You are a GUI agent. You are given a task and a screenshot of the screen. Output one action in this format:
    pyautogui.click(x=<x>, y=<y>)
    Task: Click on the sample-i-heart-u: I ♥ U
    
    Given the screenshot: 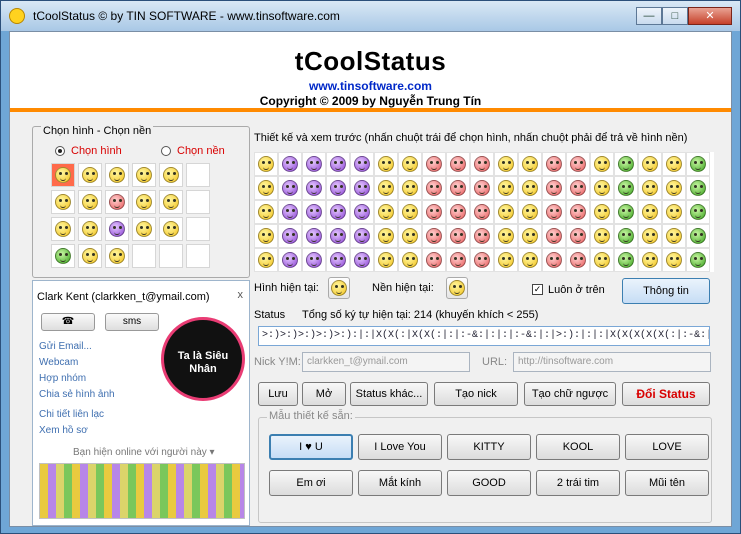 What is the action you would take?
    pyautogui.click(x=311, y=447)
    